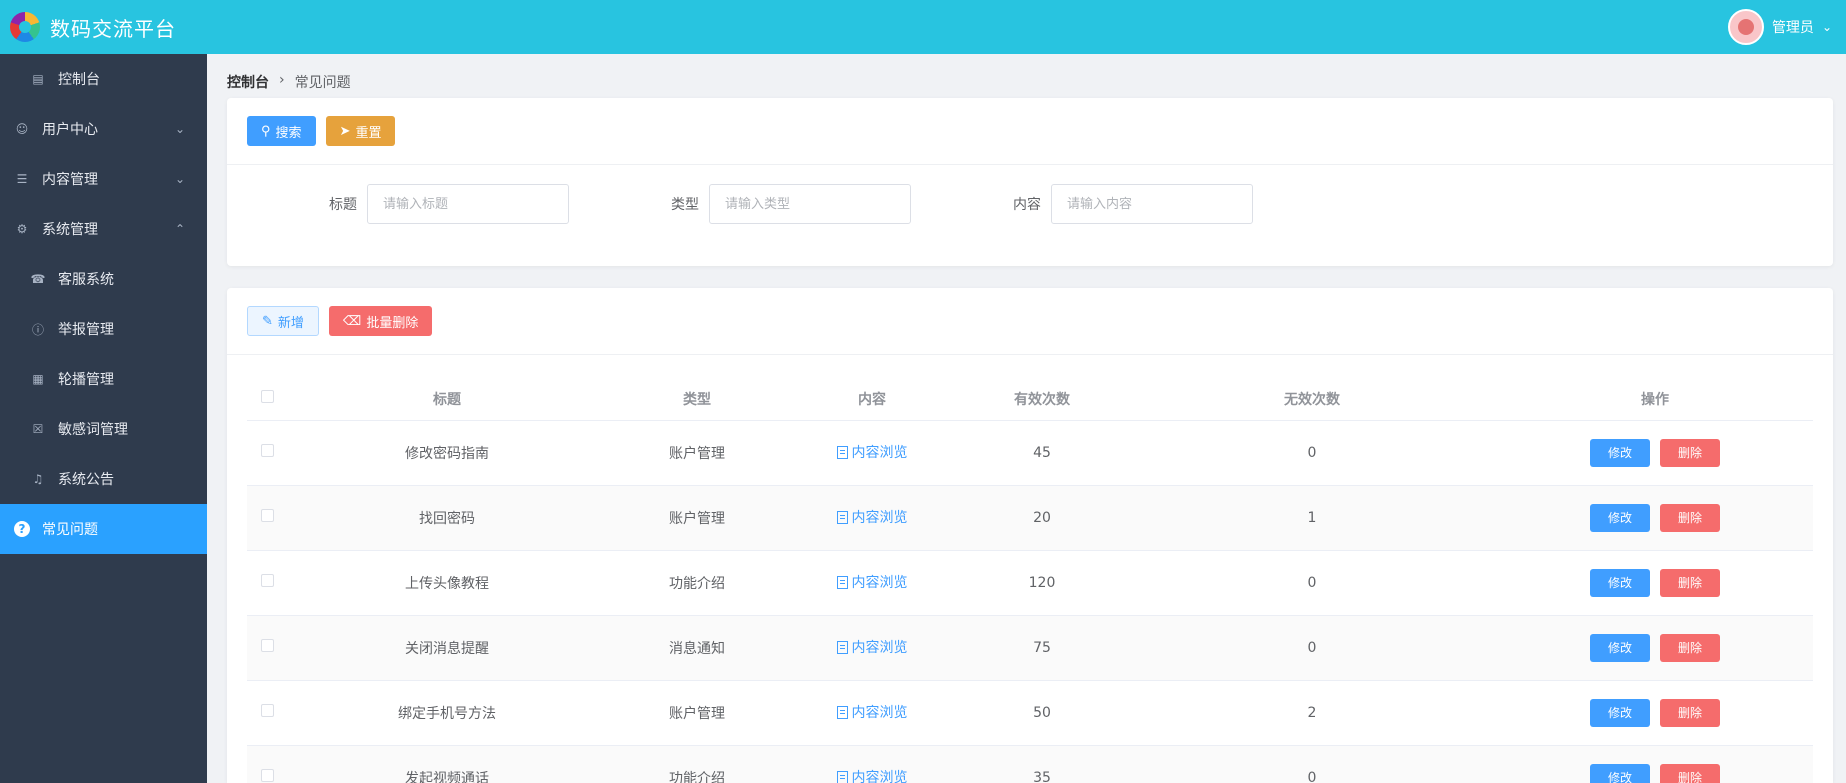 The image size is (1846, 783). I want to click on sidebar-item-system: ⚙ 系统管理 ⌃, so click(103, 229).